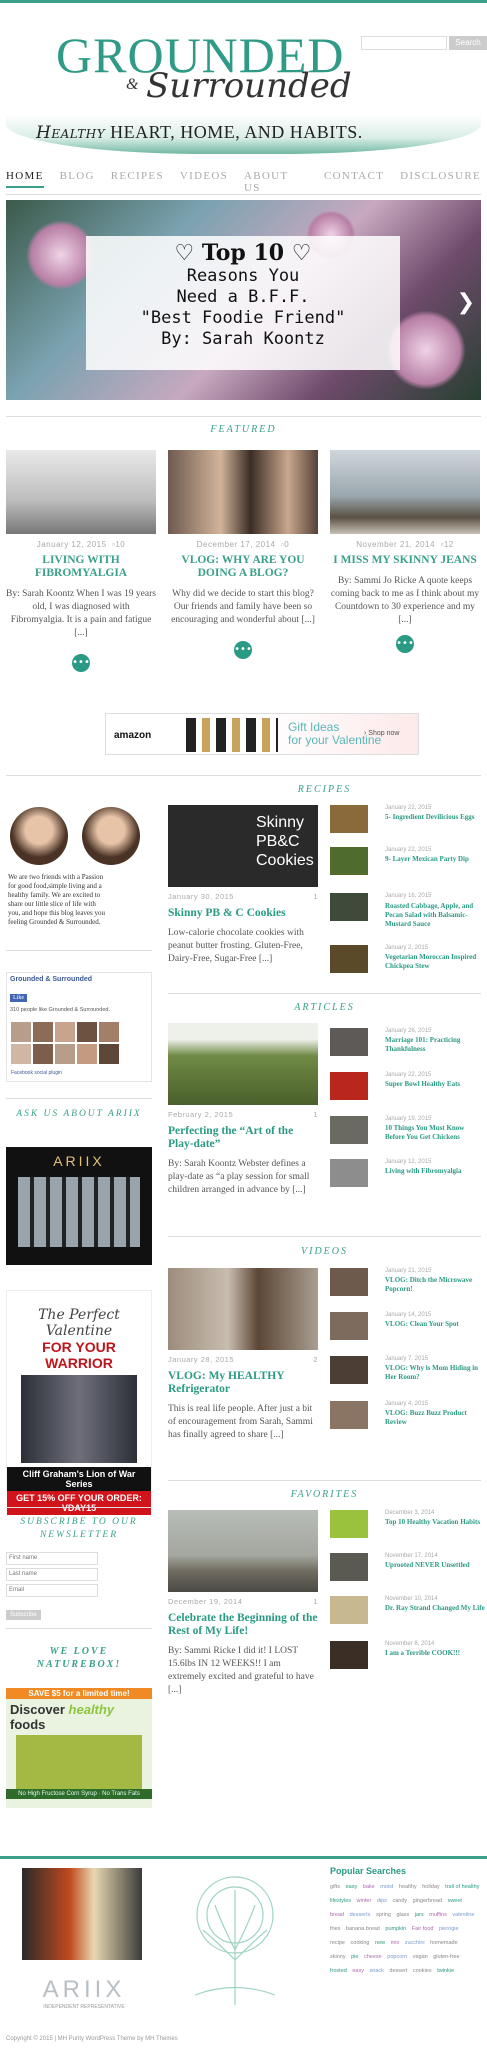  What do you see at coordinates (337, 1943) in the screenshot?
I see `search-tag: recipe` at bounding box center [337, 1943].